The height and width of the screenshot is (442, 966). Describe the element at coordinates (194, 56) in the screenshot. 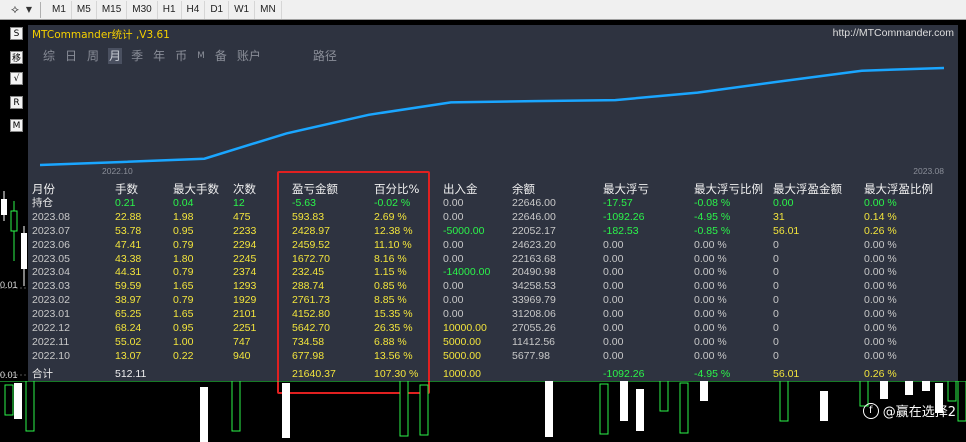

I see `period-tabs: 综 日 周 月 季 年 币 M 备 账户 路径` at that location.